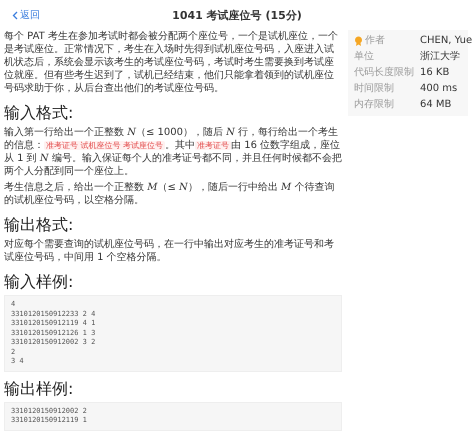 The height and width of the screenshot is (433, 474). I want to click on section-heading: 输入样例:, so click(39, 281).